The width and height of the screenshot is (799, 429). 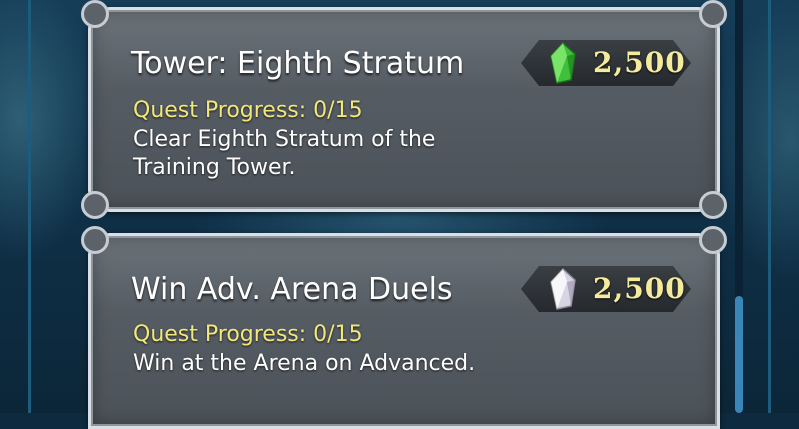 I want to click on quest-title: Tower: Eighth Stratum, so click(x=298, y=63).